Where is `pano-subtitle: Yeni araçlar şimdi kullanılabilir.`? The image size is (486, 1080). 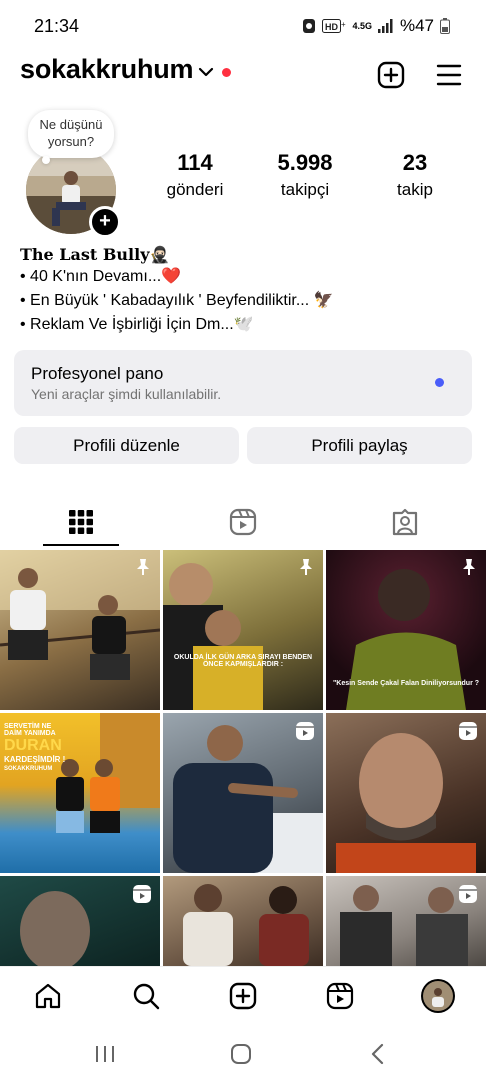 pano-subtitle: Yeni araçlar şimdi kullanılabilir. is located at coordinates (126, 394).